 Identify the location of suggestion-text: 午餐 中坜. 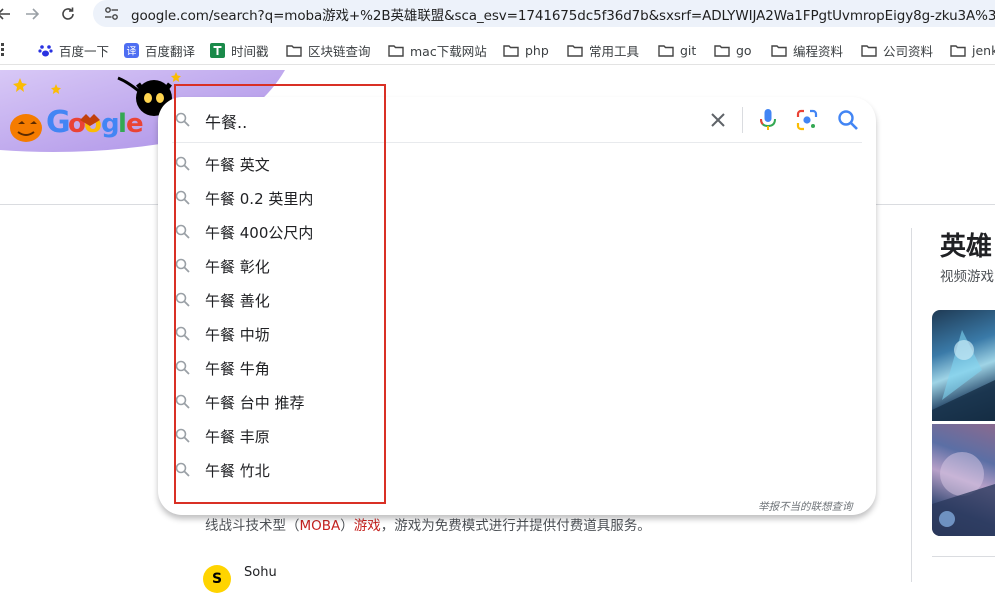
(237, 335).